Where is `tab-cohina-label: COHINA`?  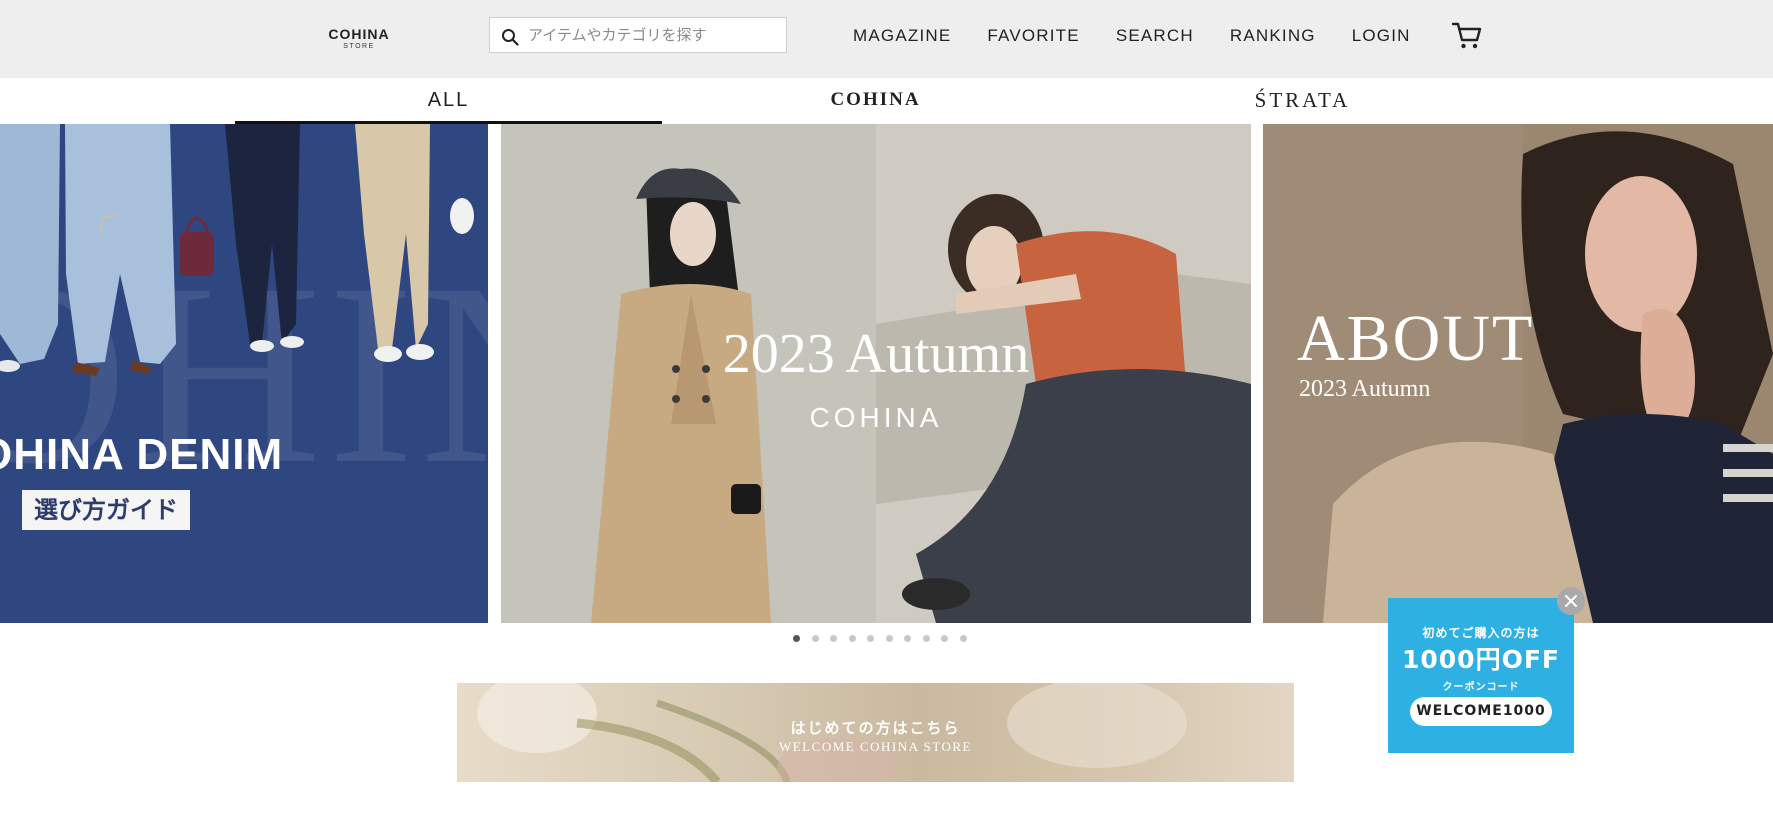
tab-cohina-label: COHINA is located at coordinates (875, 99).